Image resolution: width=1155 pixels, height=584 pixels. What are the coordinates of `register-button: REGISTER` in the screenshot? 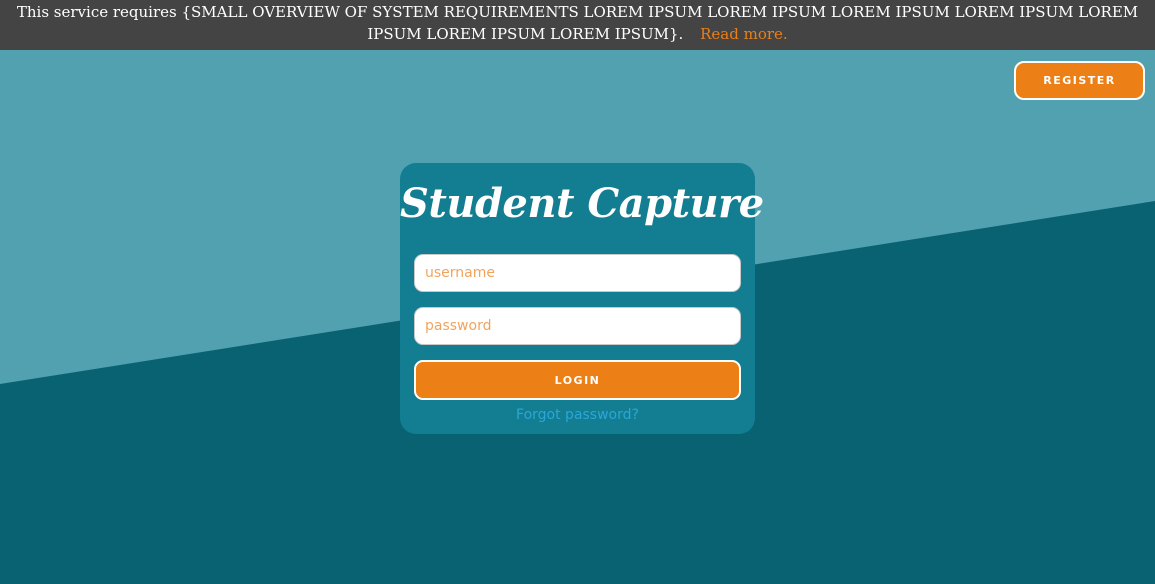 It's located at (1079, 80).